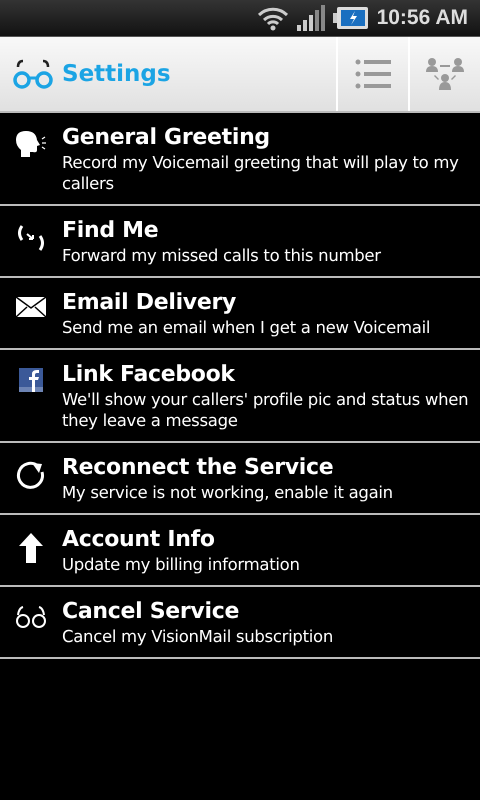  What do you see at coordinates (198, 467) in the screenshot?
I see `item-title: Reconnect the Service` at bounding box center [198, 467].